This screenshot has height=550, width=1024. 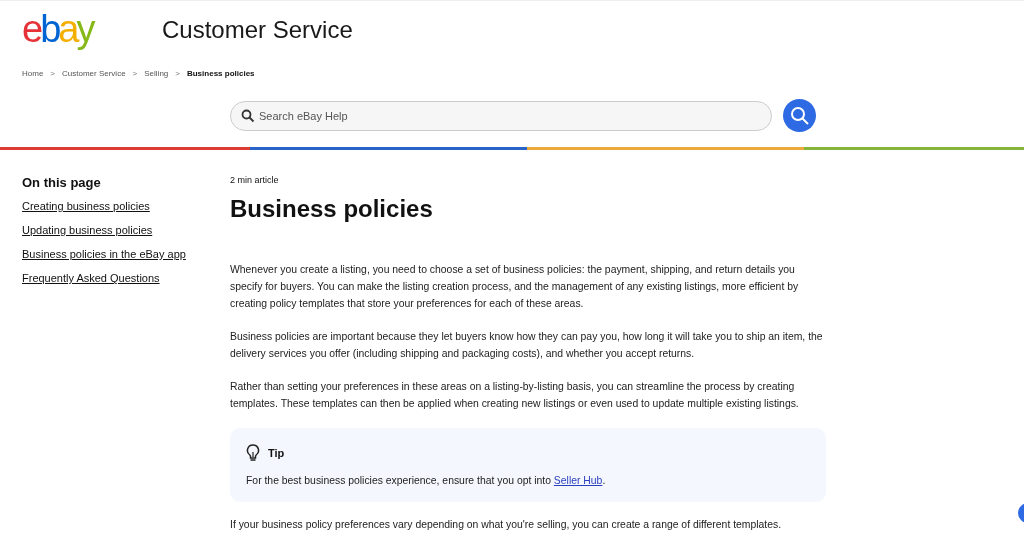 What do you see at coordinates (87, 230) in the screenshot?
I see `sidebar-link: Updating business policies` at bounding box center [87, 230].